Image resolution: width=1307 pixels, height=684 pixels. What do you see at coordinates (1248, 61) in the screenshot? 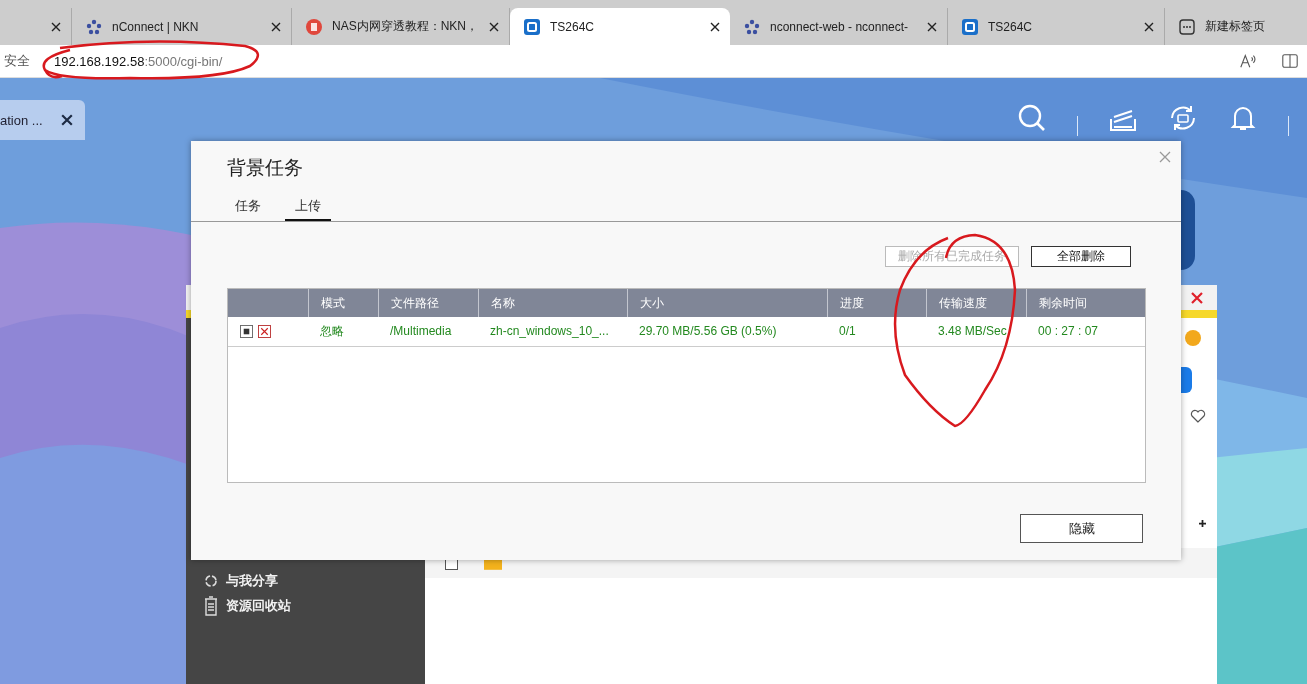
I see `read-aloud-icon` at bounding box center [1248, 61].